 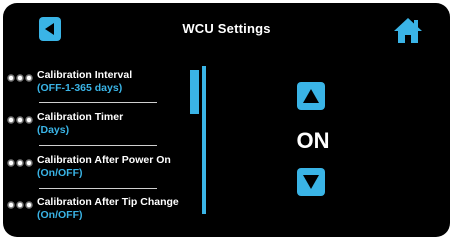 I want to click on menu-item-label: Calibration After Tip Change, so click(x=108, y=202).